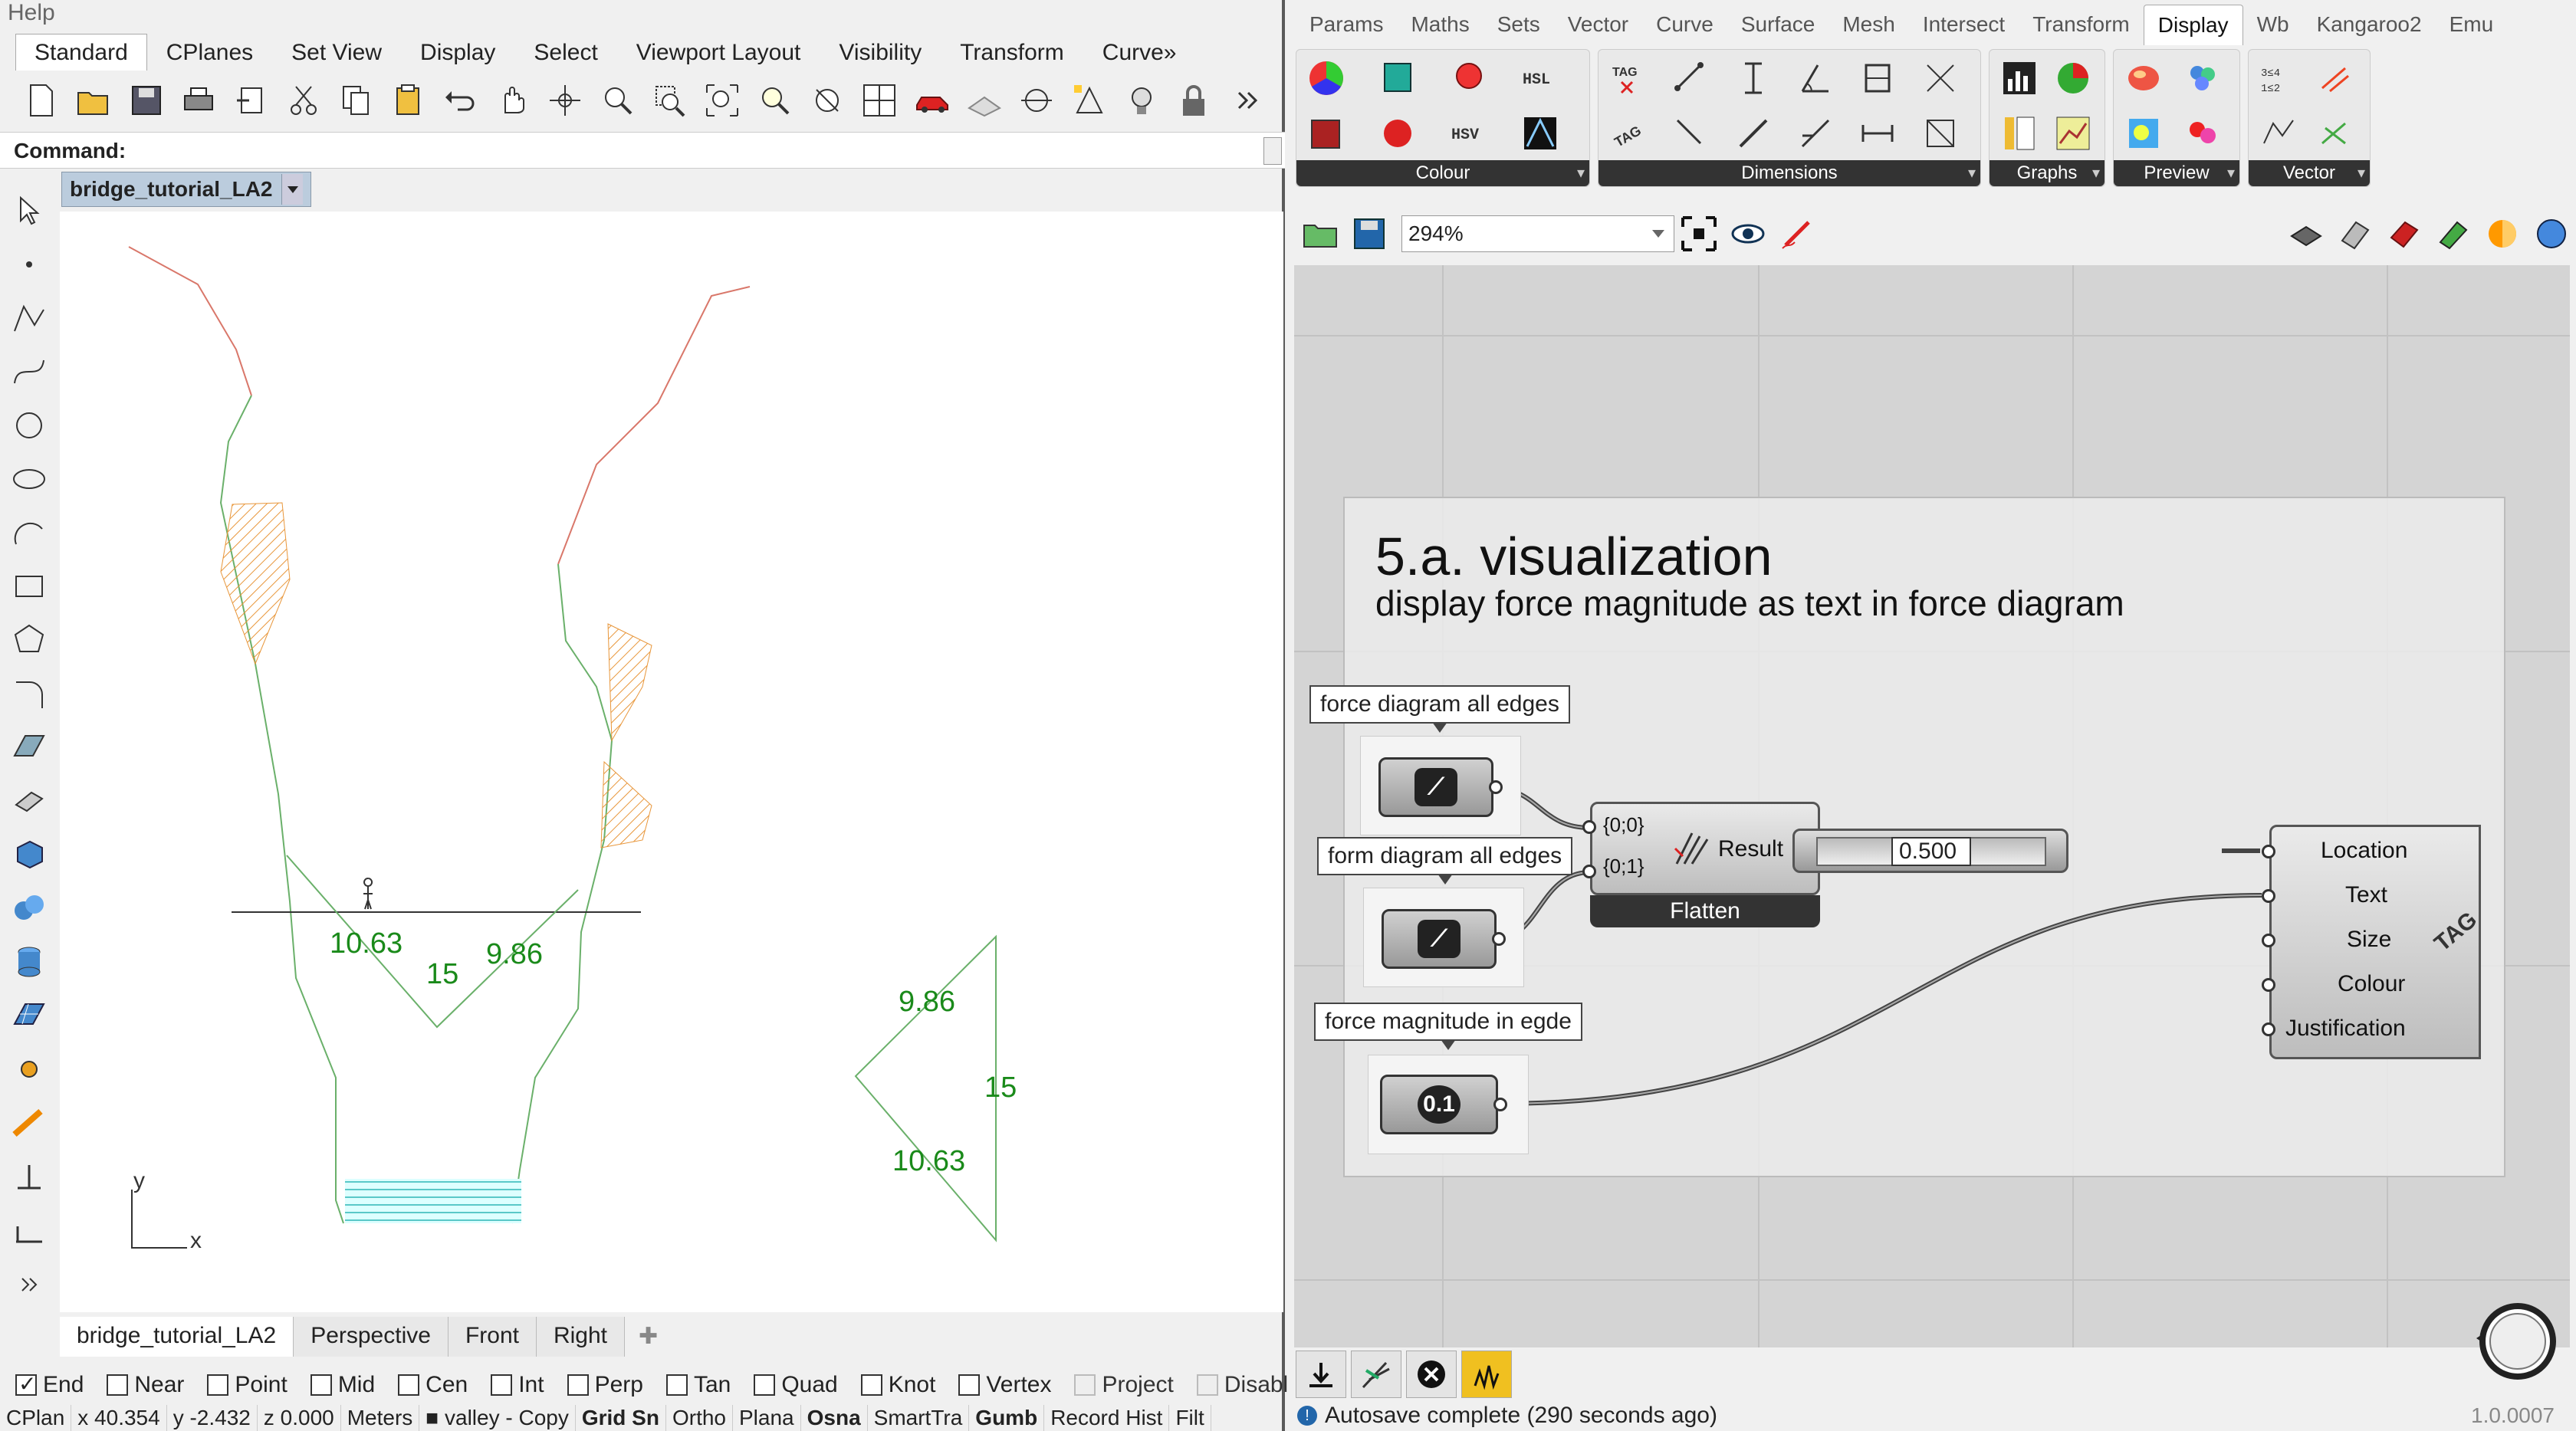 The height and width of the screenshot is (1431, 2576). Describe the element at coordinates (356, 100) in the screenshot. I see `copy-icon` at that location.